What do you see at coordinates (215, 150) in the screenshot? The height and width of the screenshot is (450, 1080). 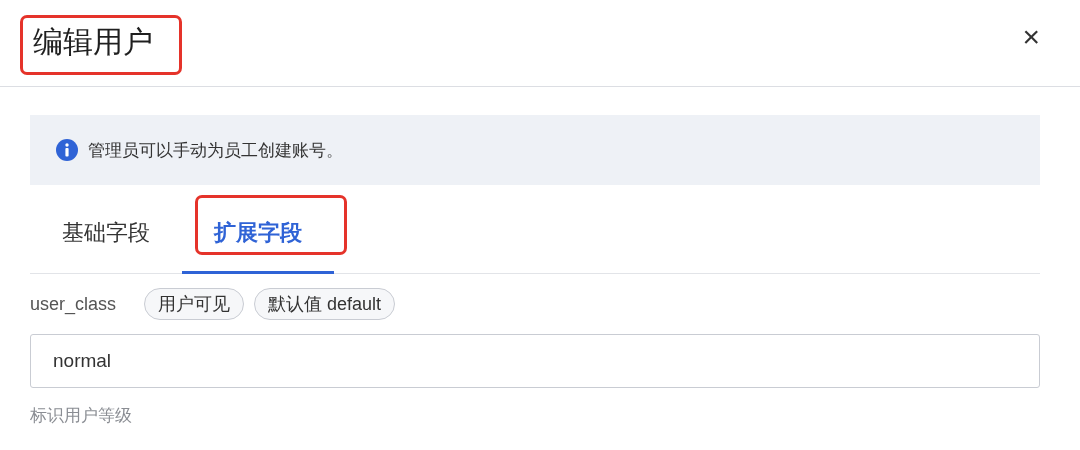 I see `info-text: 管理员可以手动为员工创建账号。` at bounding box center [215, 150].